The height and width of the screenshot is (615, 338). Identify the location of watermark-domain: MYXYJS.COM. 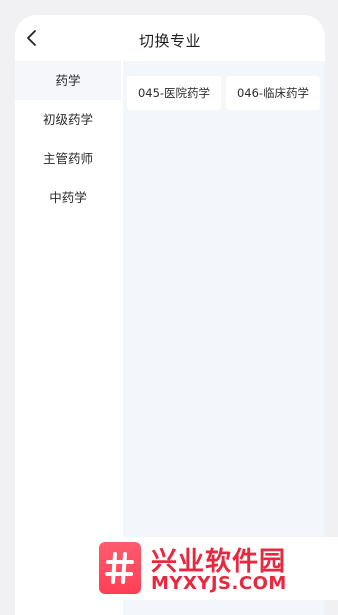
(219, 583).